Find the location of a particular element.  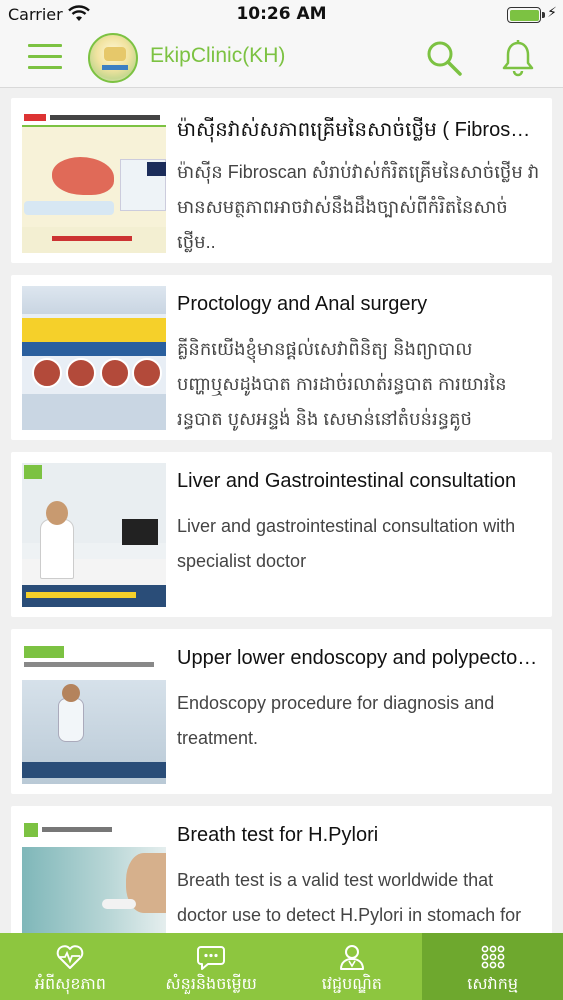

tab-health-info: អំពីសុខភាព is located at coordinates (70, 966).